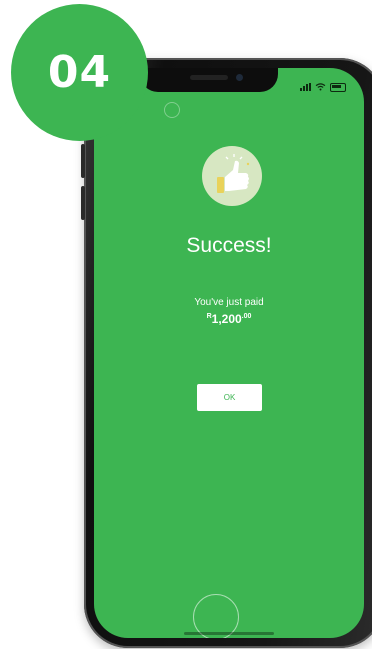  I want to click on status-icons, so click(323, 87).